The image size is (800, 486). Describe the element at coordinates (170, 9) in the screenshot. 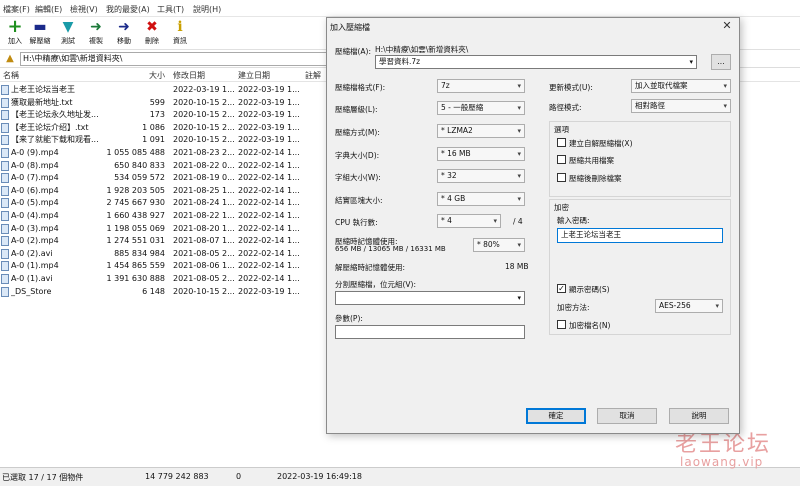

I see `menu-tools: 工具(T)` at that location.